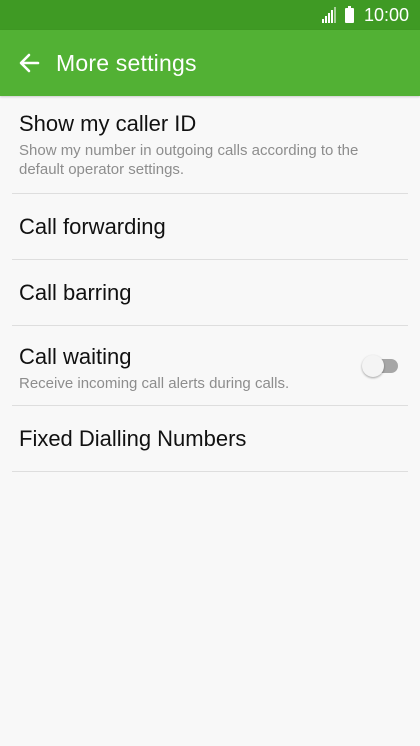 This screenshot has height=746, width=420. Describe the element at coordinates (386, 15) in the screenshot. I see `status-time: 10:00` at that location.